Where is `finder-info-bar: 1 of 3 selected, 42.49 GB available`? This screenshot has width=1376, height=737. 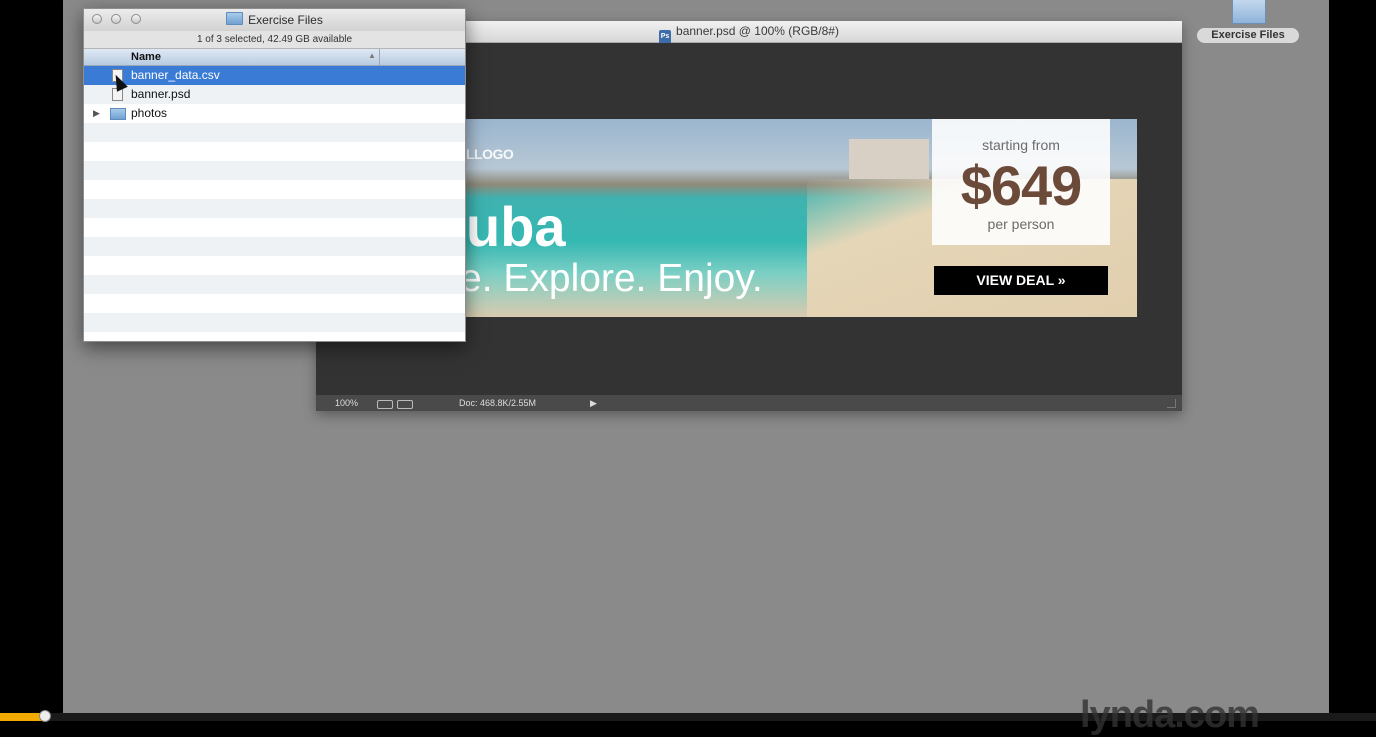 finder-info-bar: 1 of 3 selected, 42.49 GB available is located at coordinates (274, 40).